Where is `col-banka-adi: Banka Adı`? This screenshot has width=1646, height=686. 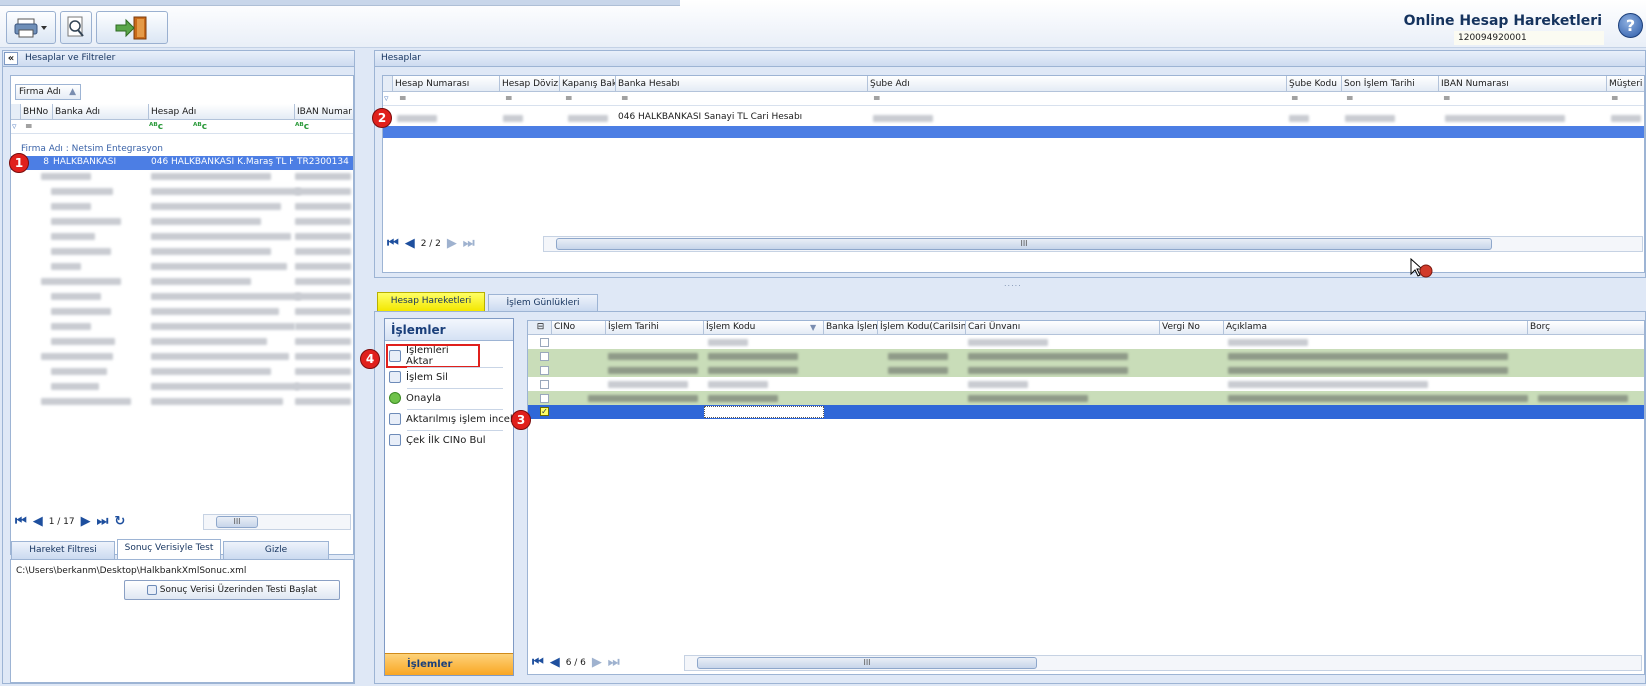 col-banka-adi: Banka Adı is located at coordinates (101, 111).